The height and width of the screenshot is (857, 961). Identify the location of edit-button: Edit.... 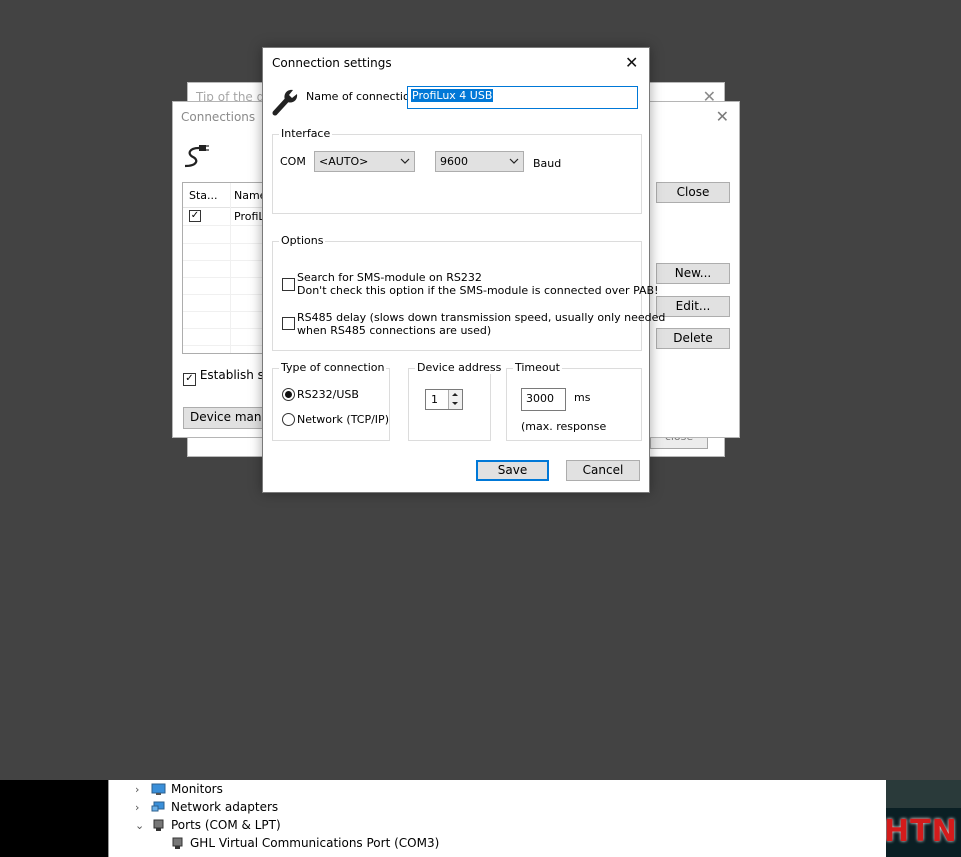
(693, 306).